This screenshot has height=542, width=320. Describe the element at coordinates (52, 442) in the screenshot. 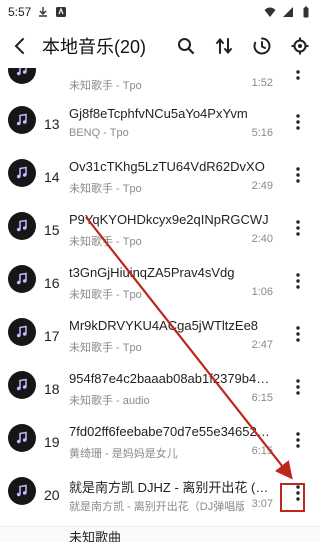

I see `song-number: 19` at that location.